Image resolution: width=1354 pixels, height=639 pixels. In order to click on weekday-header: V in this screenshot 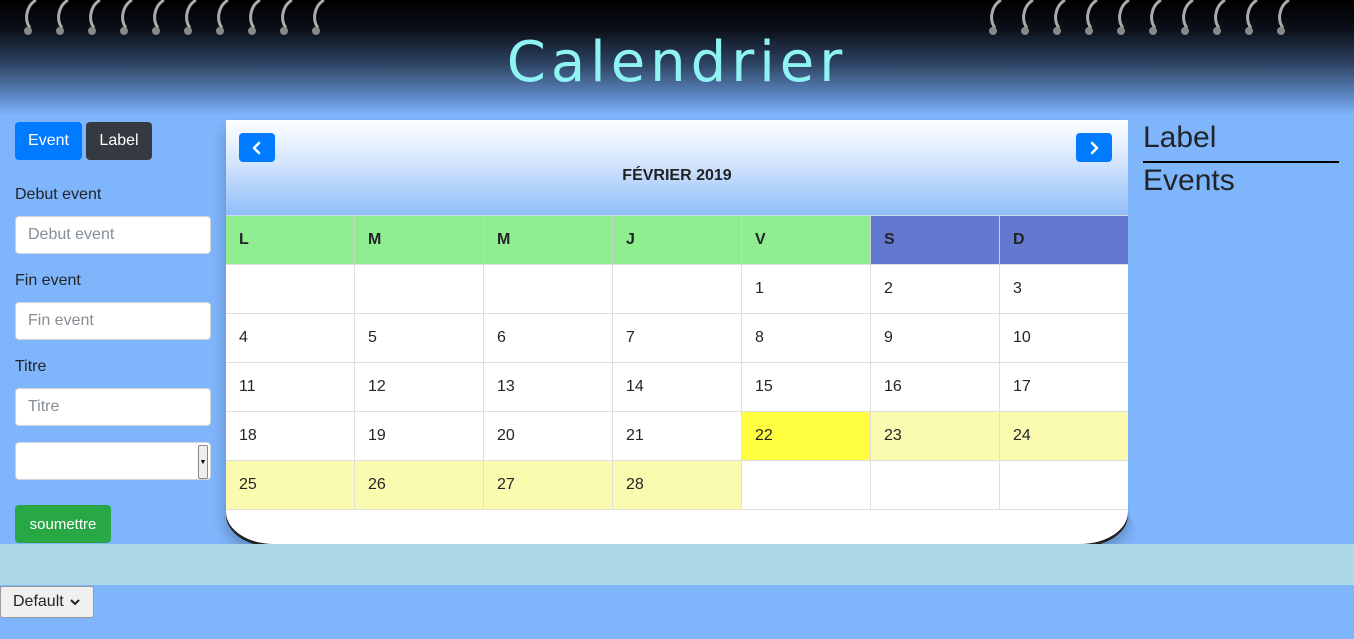, I will do `click(806, 240)`.